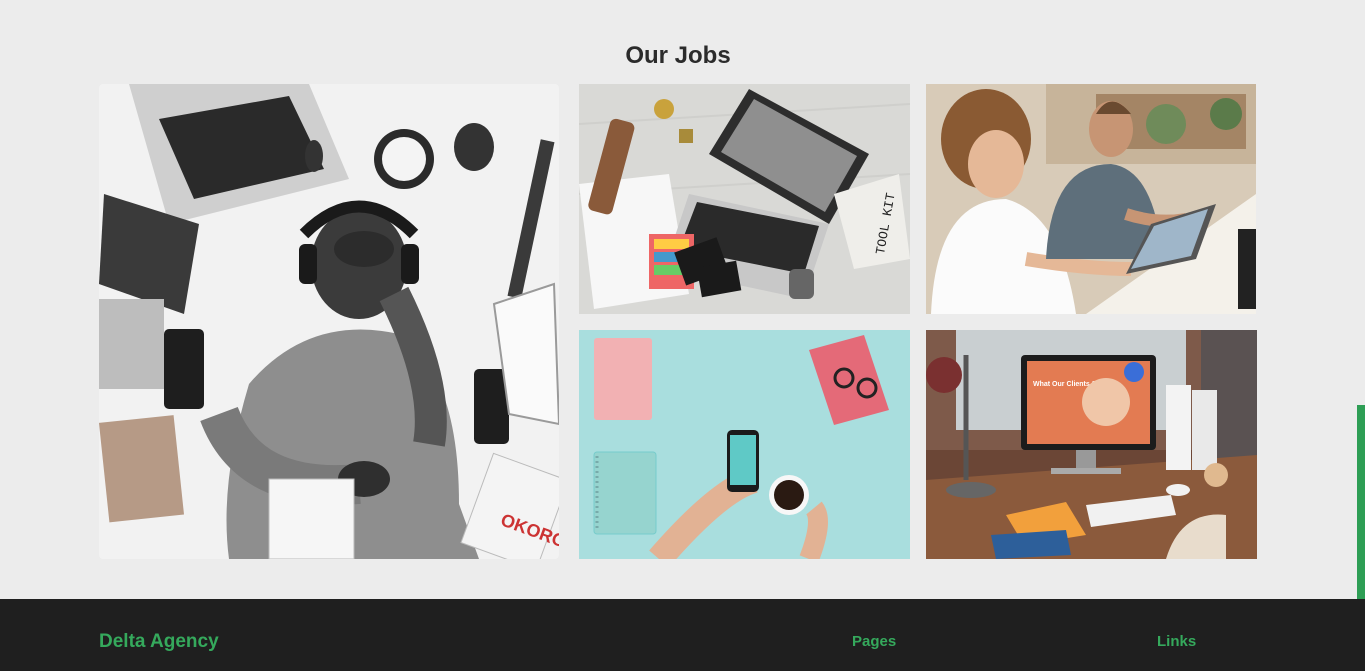 Image resolution: width=1365 pixels, height=671 pixels. What do you see at coordinates (1361, 507) in the screenshot?
I see `scroll-indicator` at bounding box center [1361, 507].